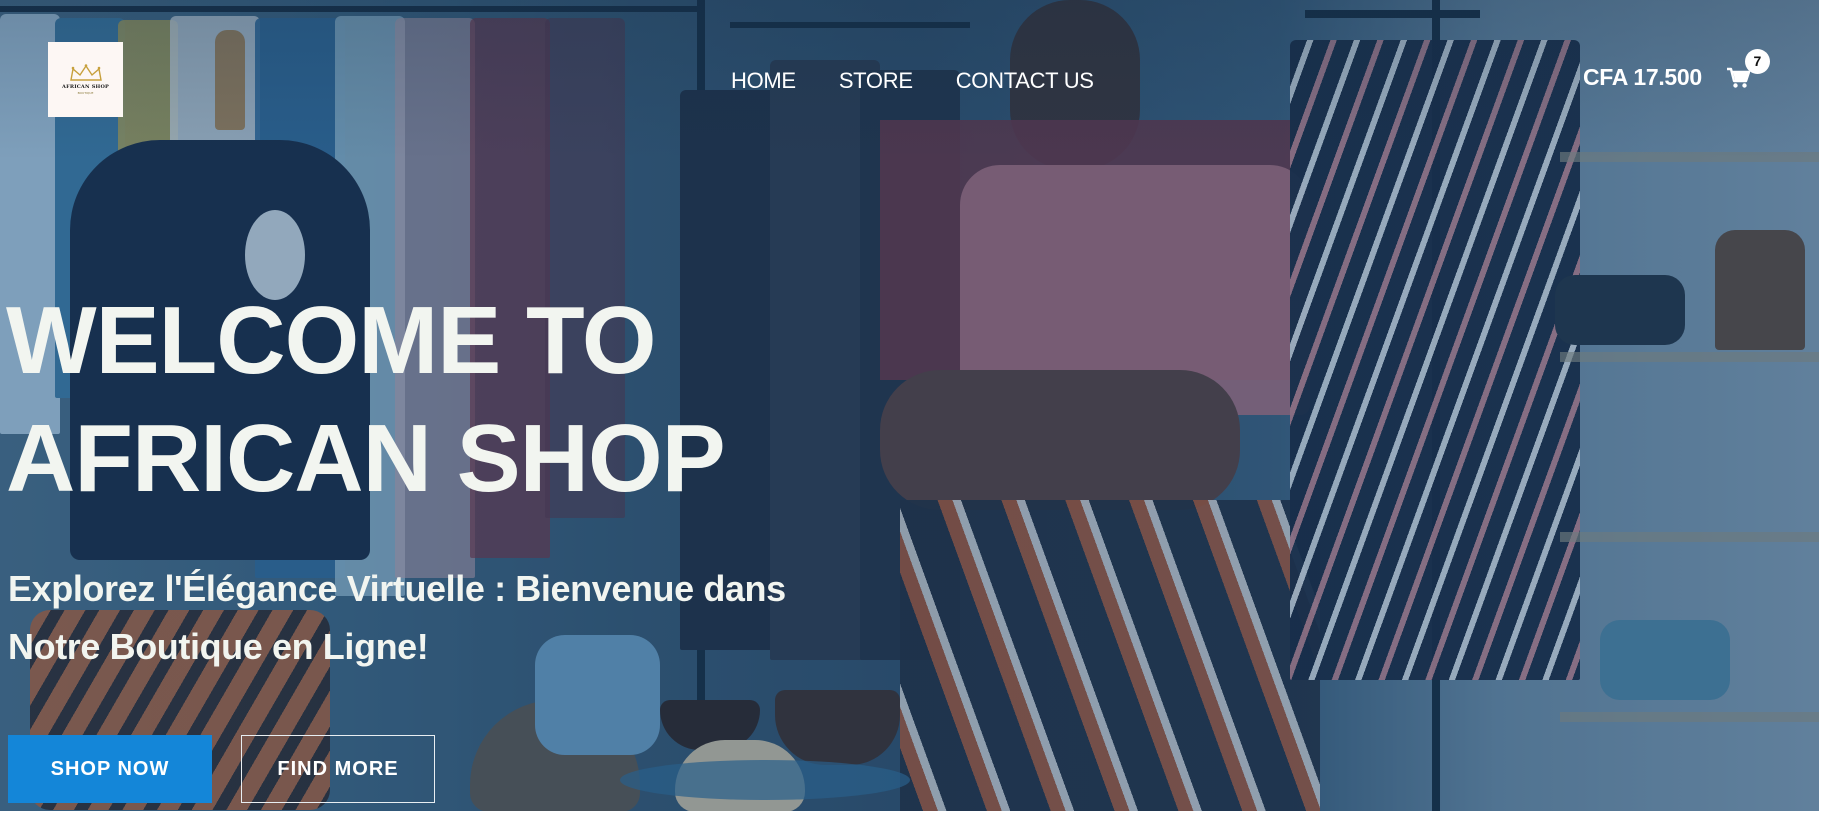 The width and height of the screenshot is (1827, 815). What do you see at coordinates (1642, 77) in the screenshot?
I see `cart-total: CFA 17.500` at bounding box center [1642, 77].